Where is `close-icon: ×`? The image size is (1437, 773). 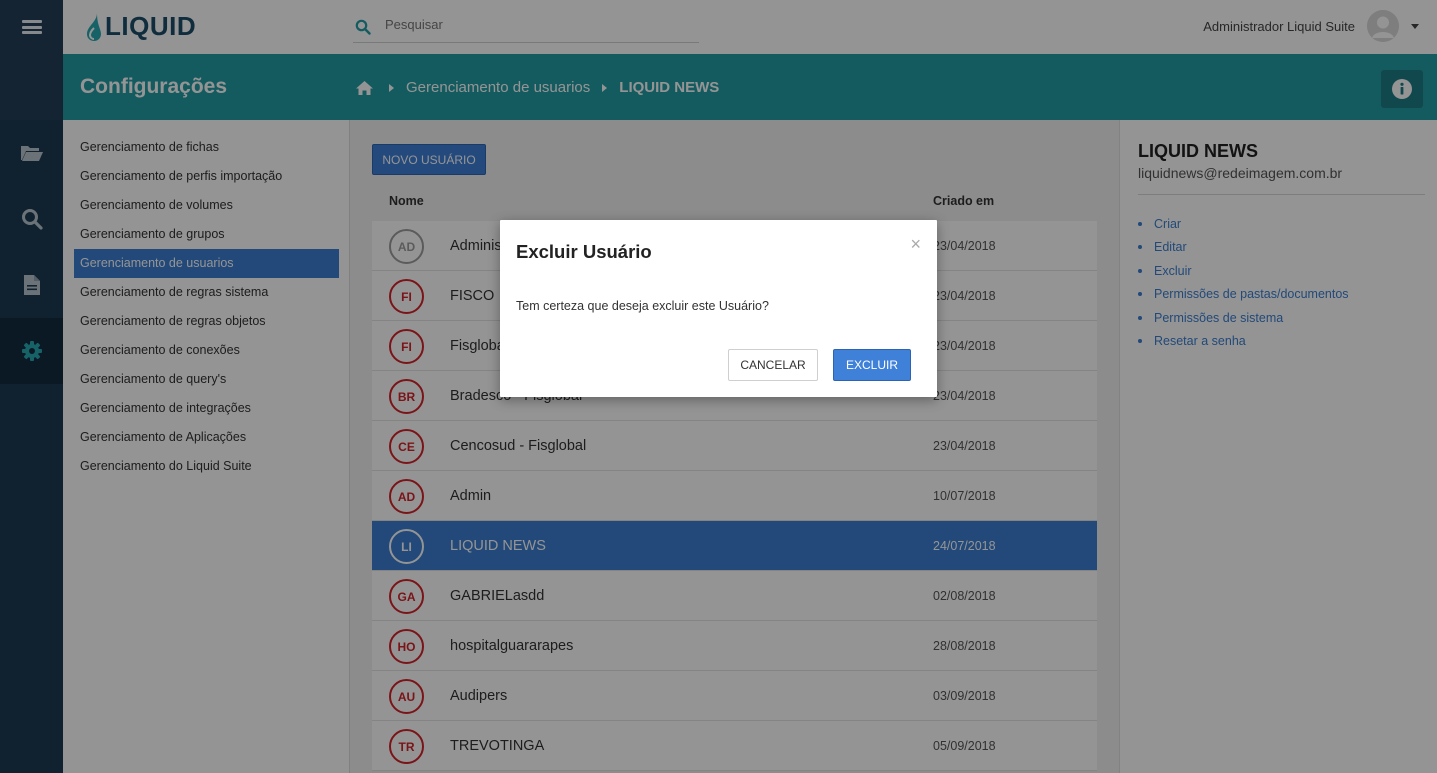
close-icon: × is located at coordinates (915, 244).